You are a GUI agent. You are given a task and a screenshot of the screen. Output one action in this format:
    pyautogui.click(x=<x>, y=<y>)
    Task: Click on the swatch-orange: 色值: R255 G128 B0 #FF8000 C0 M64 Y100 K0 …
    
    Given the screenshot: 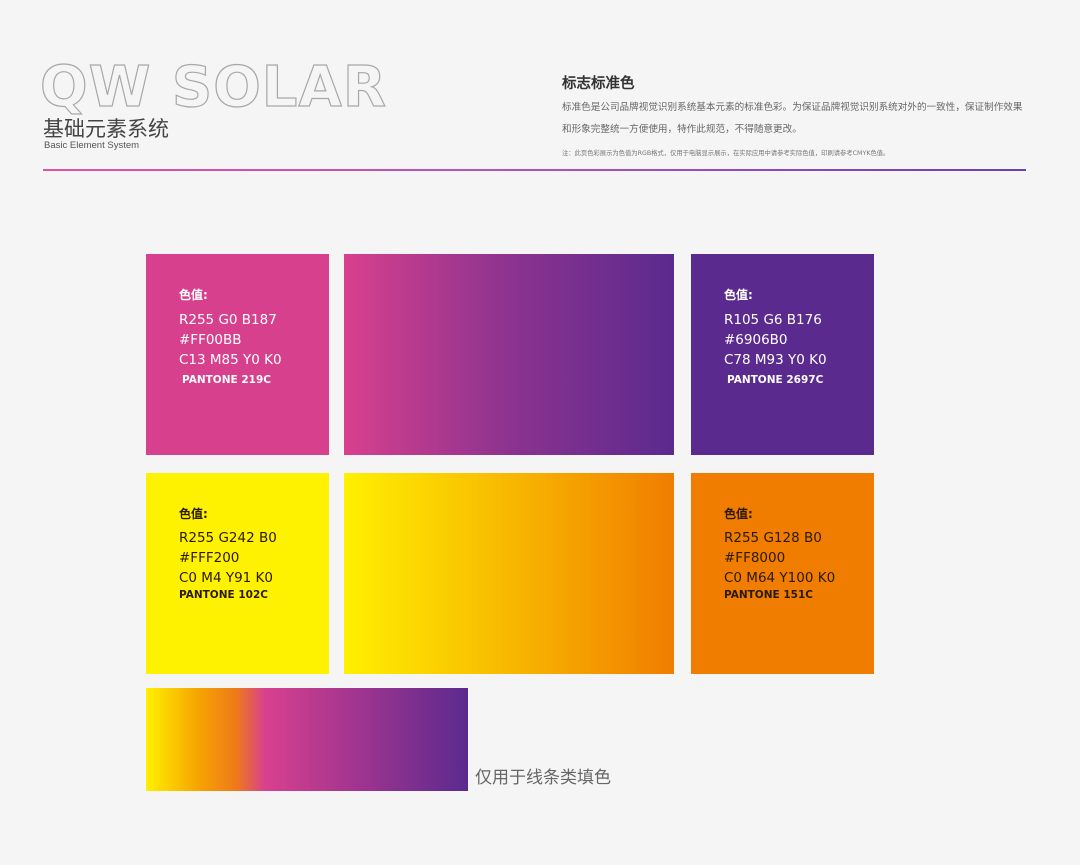 What is the action you would take?
    pyautogui.click(x=782, y=573)
    